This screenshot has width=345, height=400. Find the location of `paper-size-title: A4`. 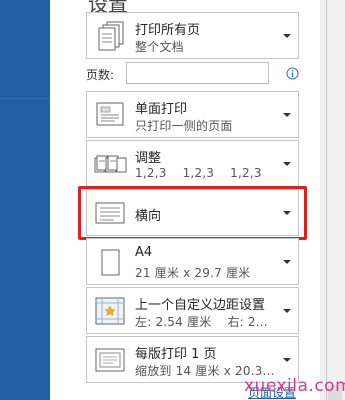

paper-size-title: A4 is located at coordinates (144, 252).